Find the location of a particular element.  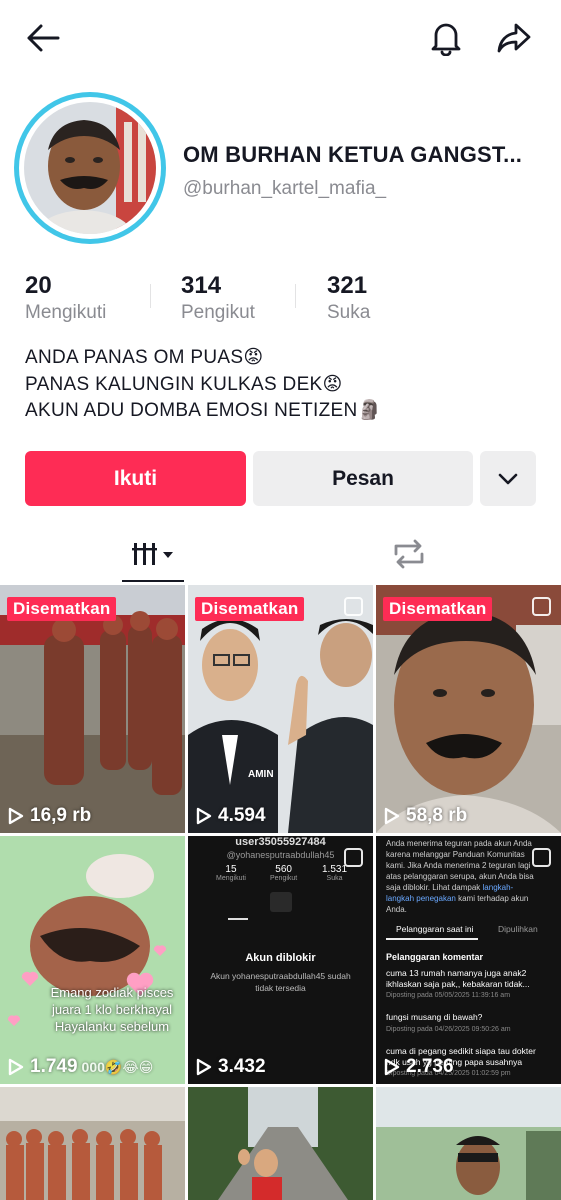

video-thumbnail: Disematkan 16,9 rb is located at coordinates (92, 709).